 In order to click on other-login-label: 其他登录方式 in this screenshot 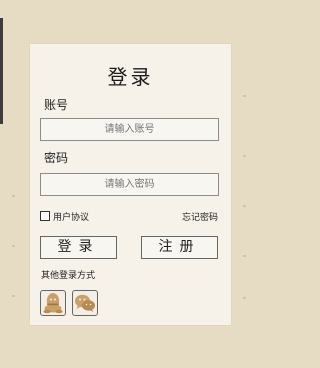, I will do `click(68, 276)`.